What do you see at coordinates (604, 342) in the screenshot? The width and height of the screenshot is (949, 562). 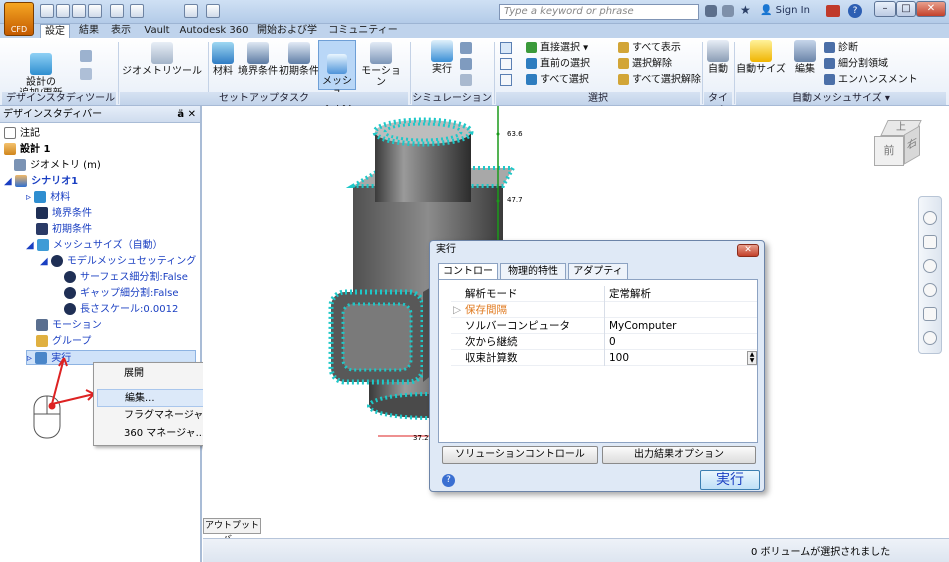 I see `row-continue-from: 次から継続 0` at bounding box center [604, 342].